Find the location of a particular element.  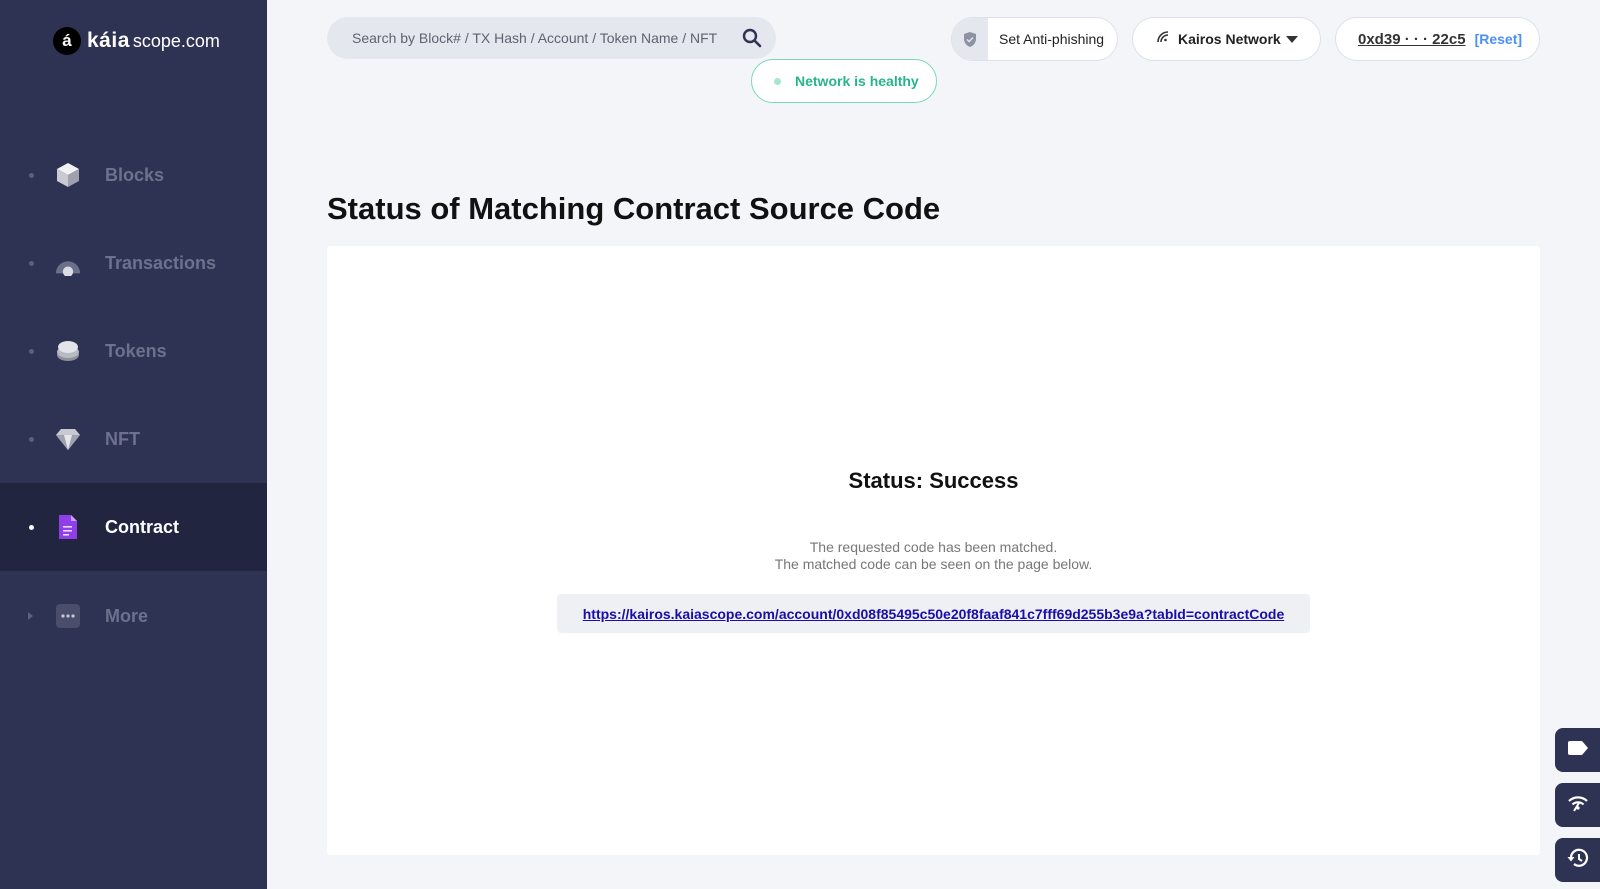

network-select: Kairos Network is located at coordinates (1226, 39).